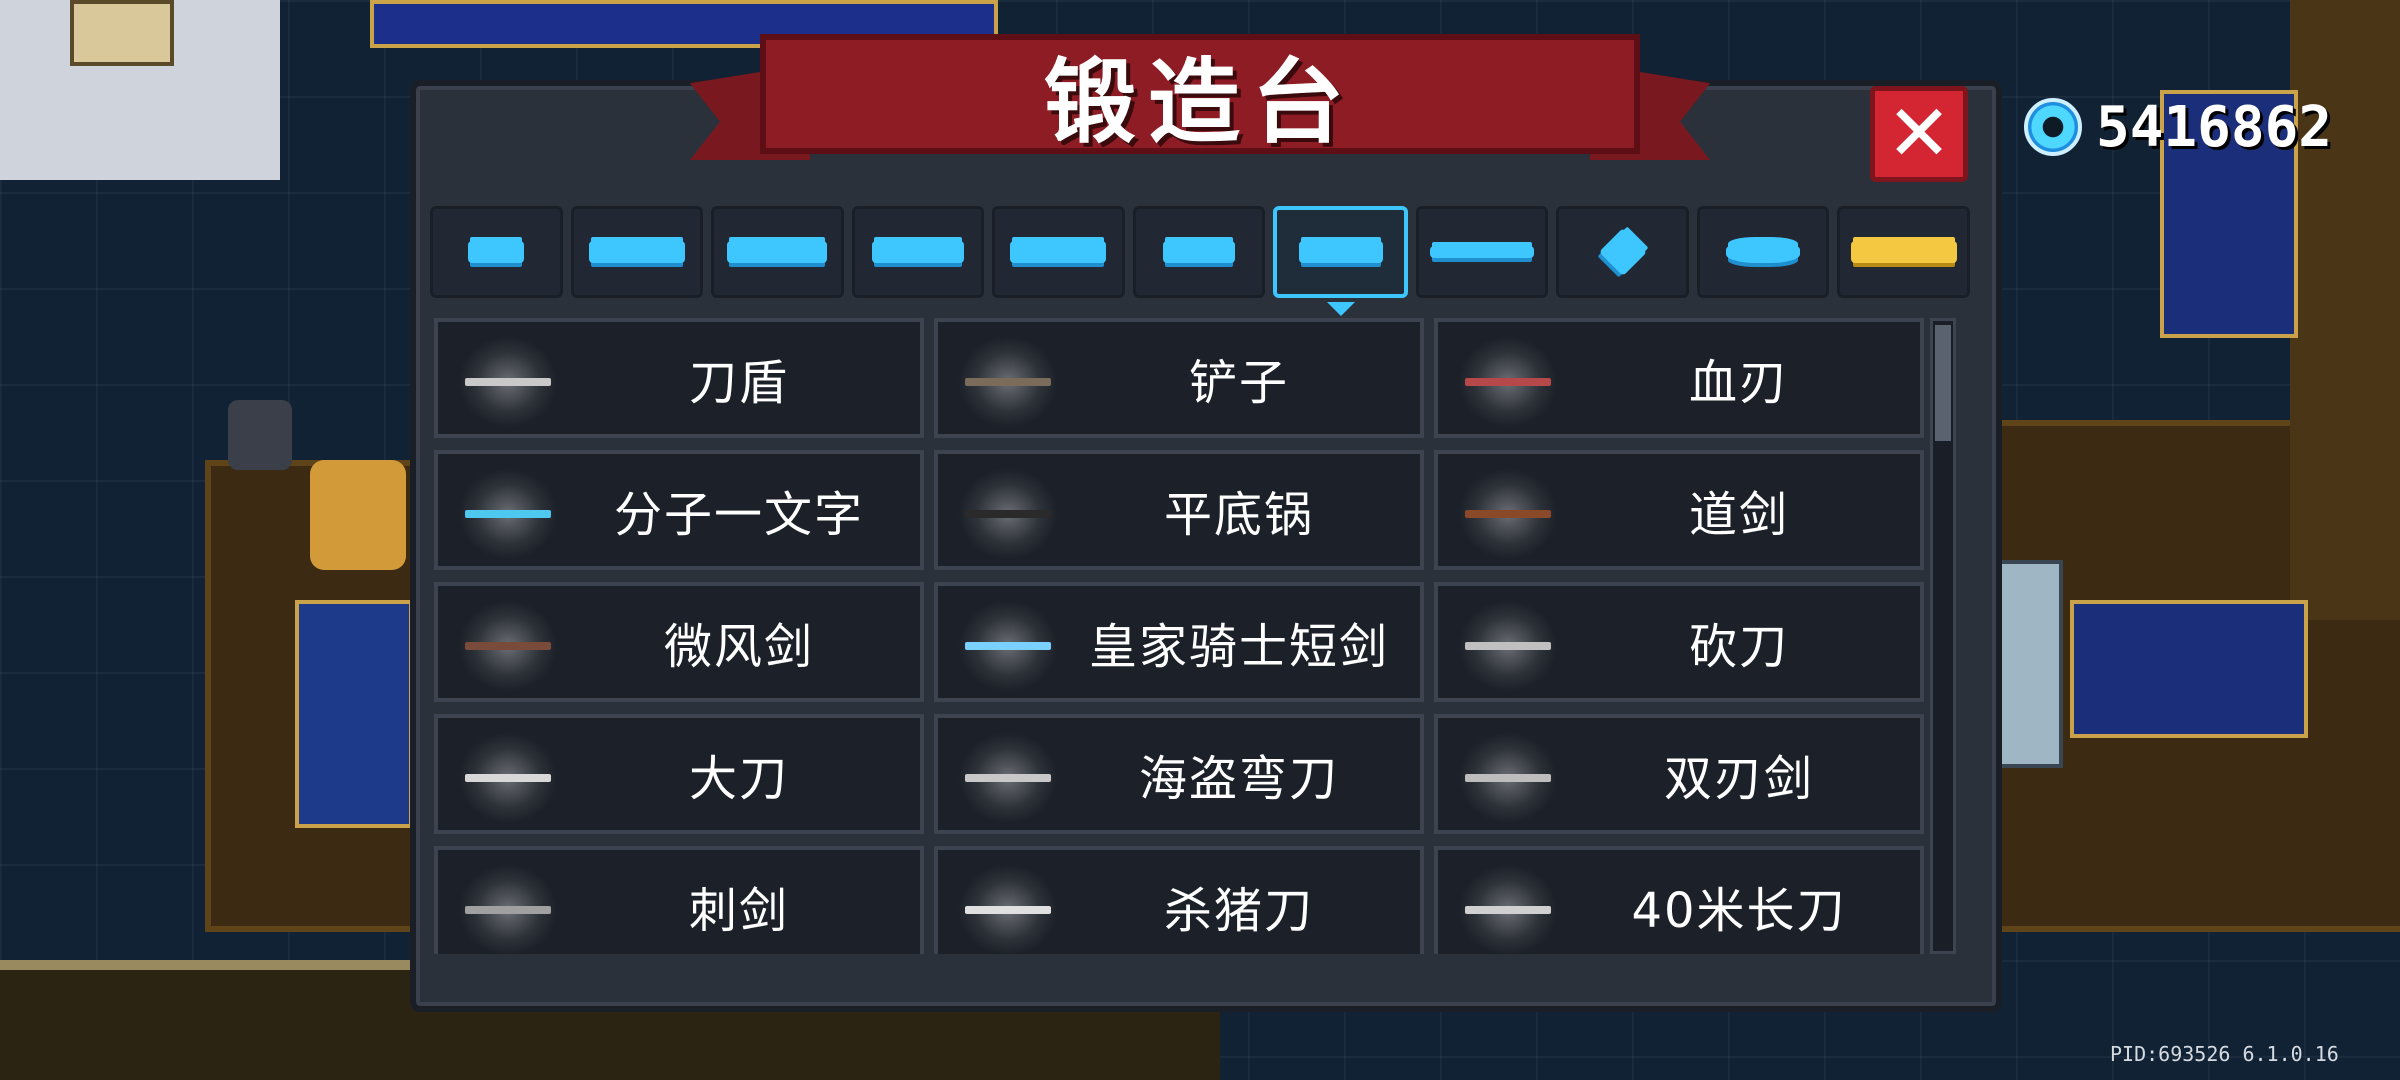 Image resolution: width=2400 pixels, height=1080 pixels. What do you see at coordinates (2214, 127) in the screenshot?
I see `gem-count: 5416862` at bounding box center [2214, 127].